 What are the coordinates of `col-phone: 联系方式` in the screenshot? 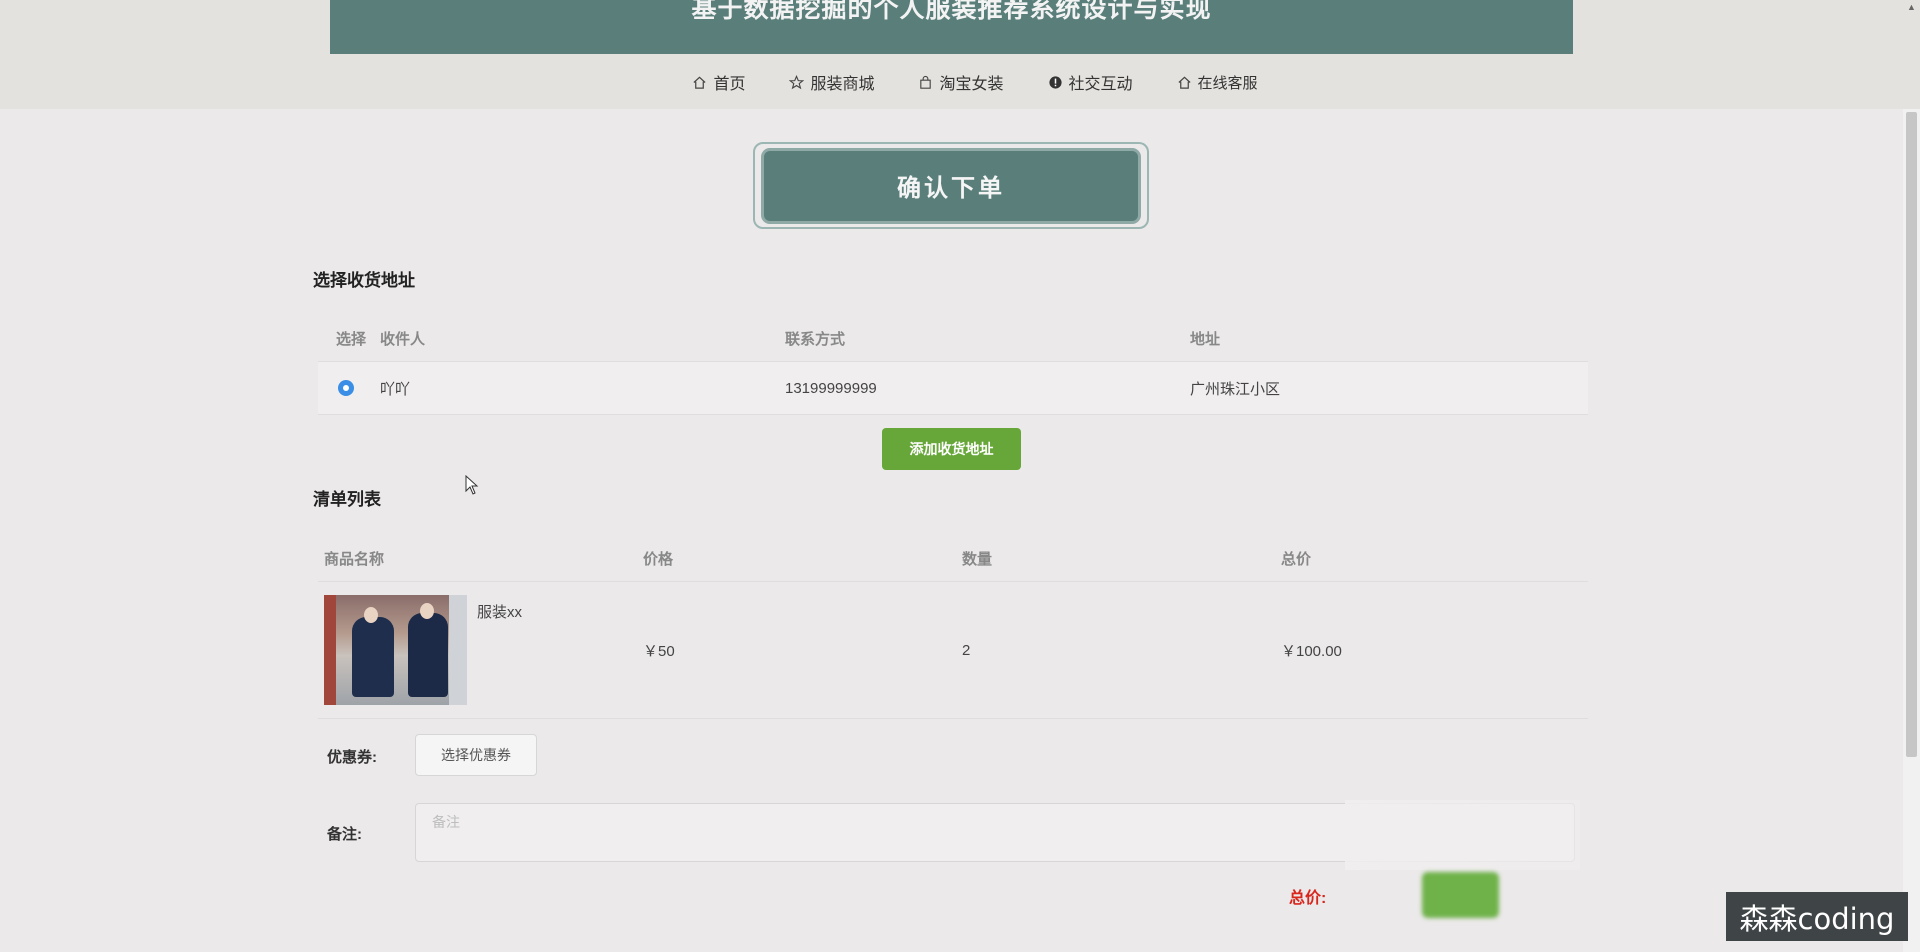 It's located at (815, 339).